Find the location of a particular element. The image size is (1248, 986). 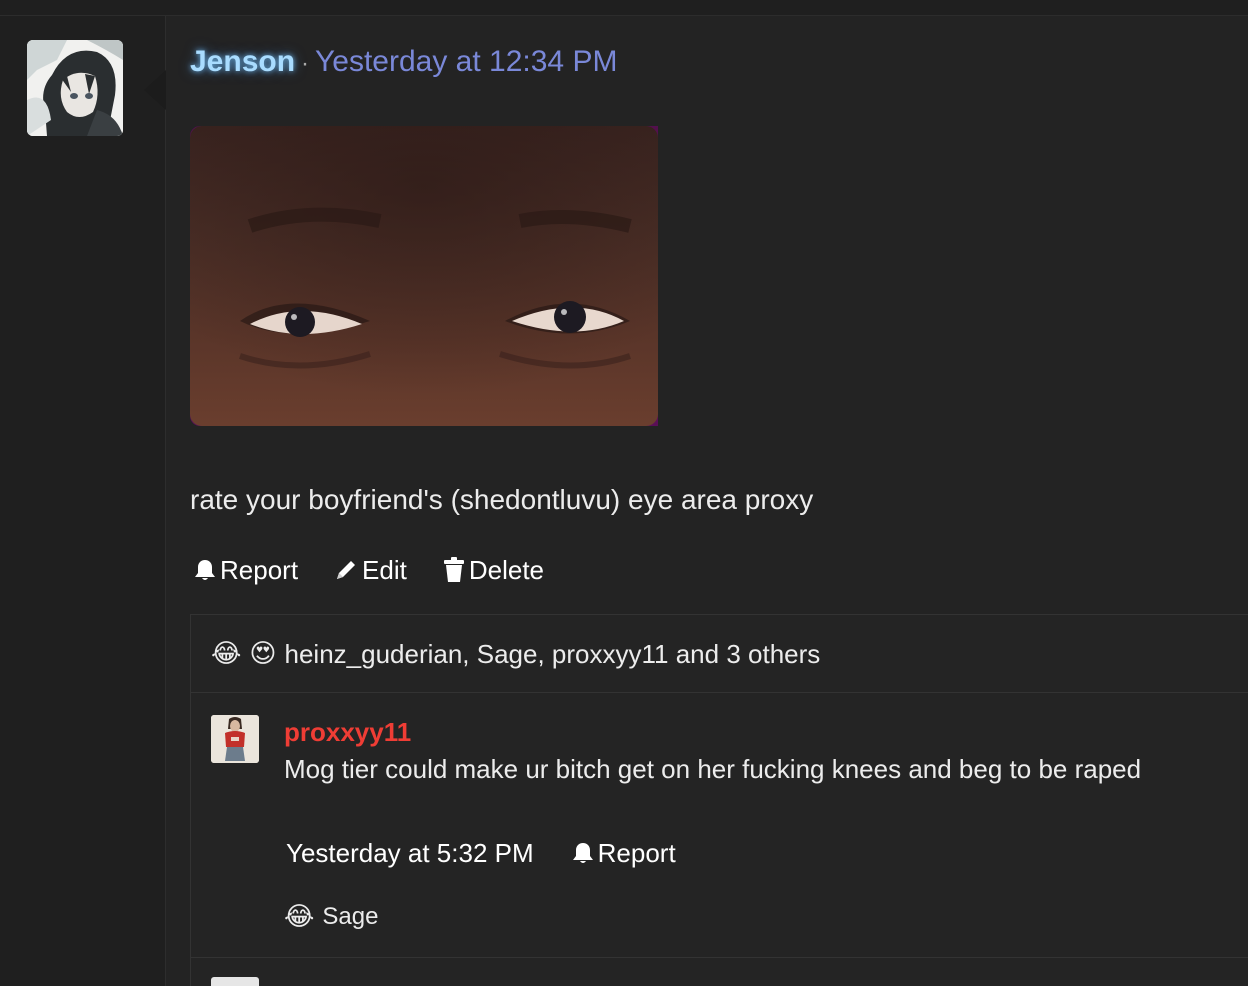

comment-timestamp: Yesterday at 5:32 PM is located at coordinates (410, 853).